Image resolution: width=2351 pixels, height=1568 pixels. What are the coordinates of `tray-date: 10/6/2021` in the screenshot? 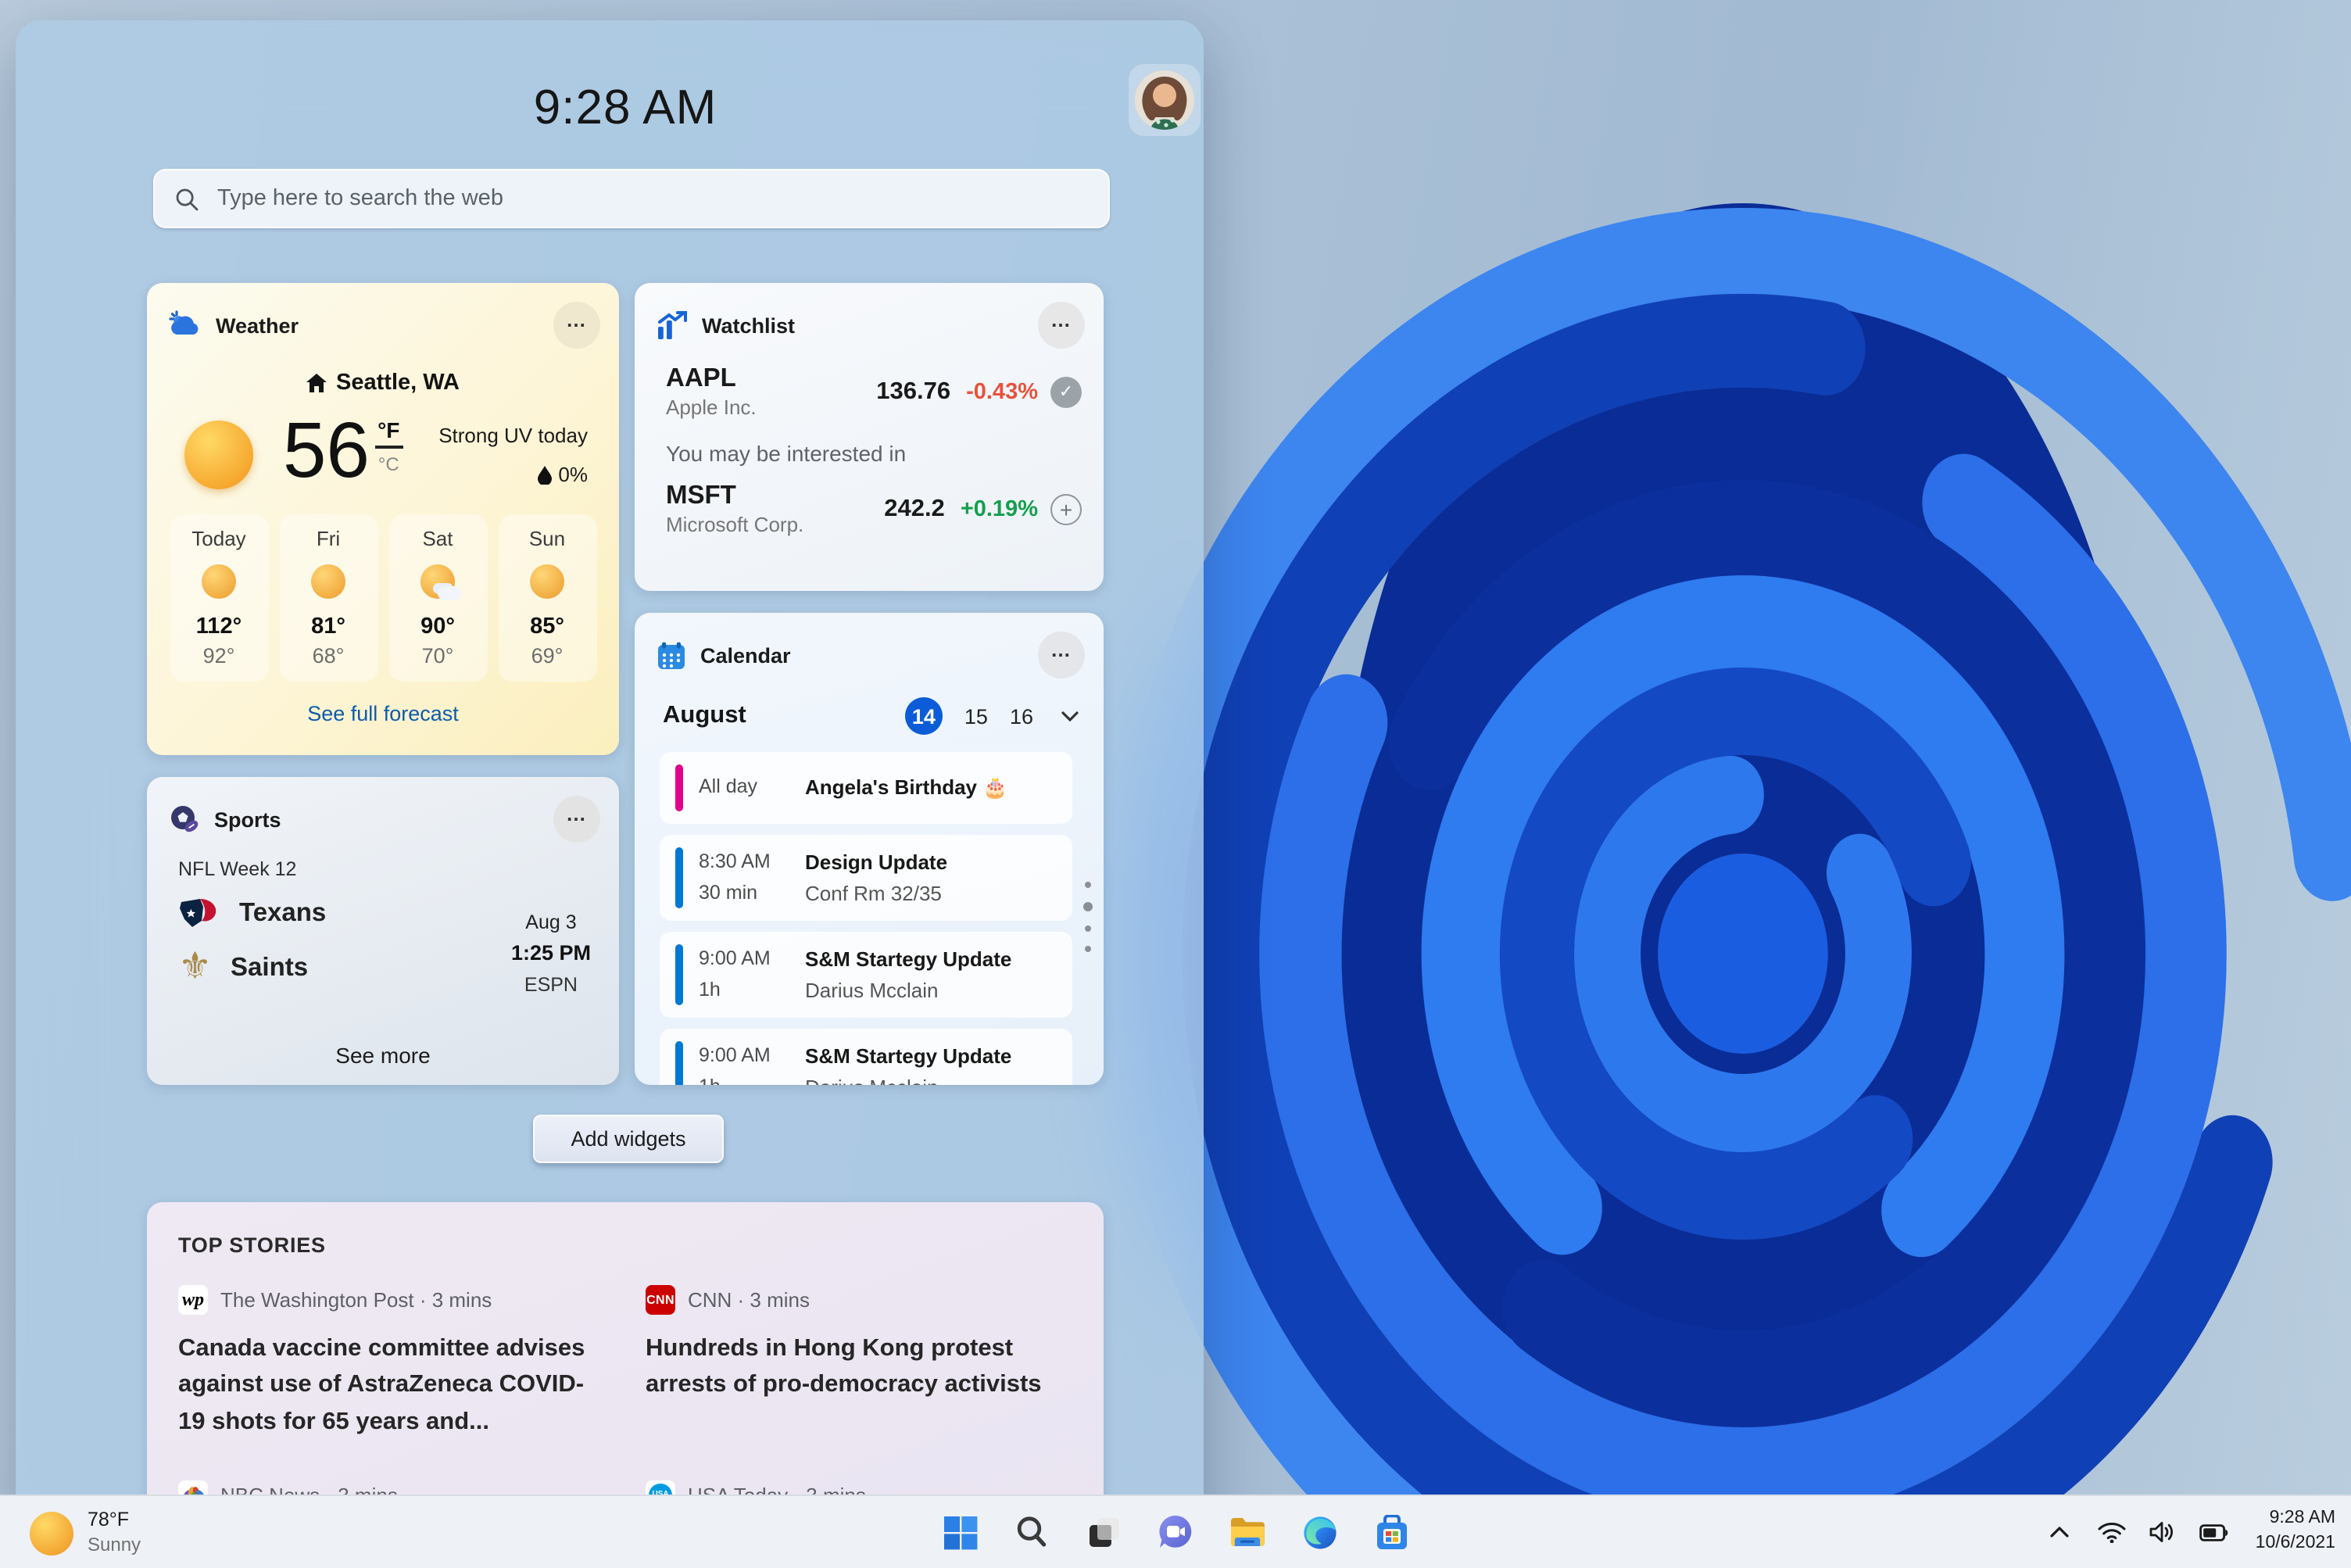 It's located at (2295, 1543).